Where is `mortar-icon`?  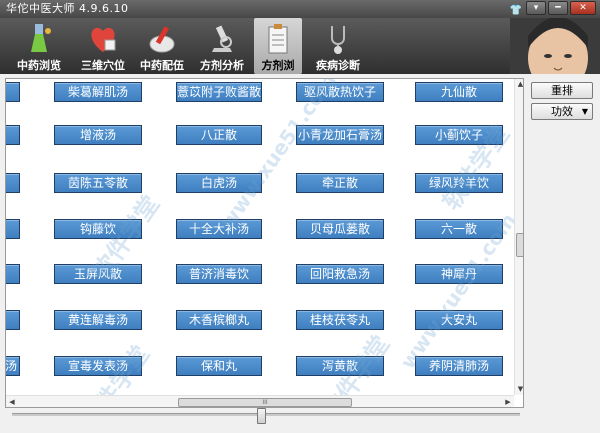
mortar-icon is located at coordinates (162, 39).